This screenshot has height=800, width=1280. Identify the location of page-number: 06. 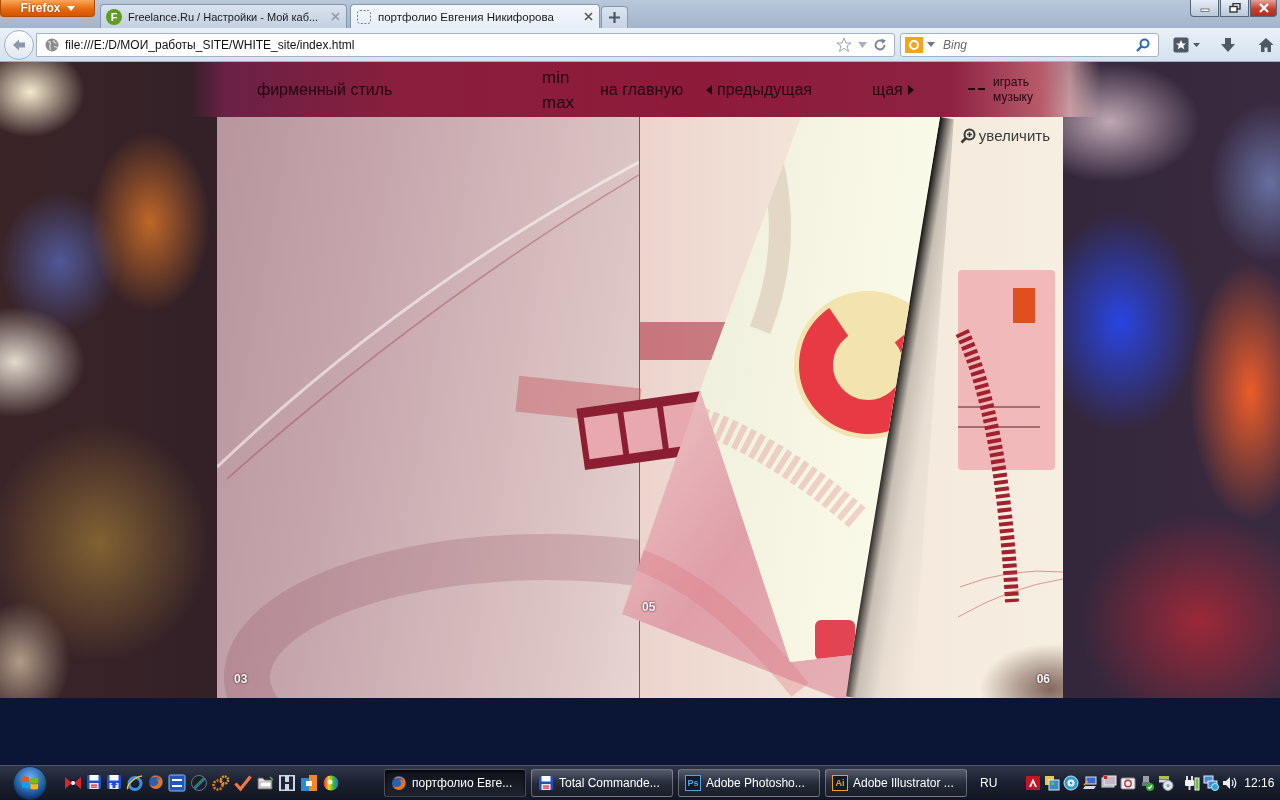
(1043, 679).